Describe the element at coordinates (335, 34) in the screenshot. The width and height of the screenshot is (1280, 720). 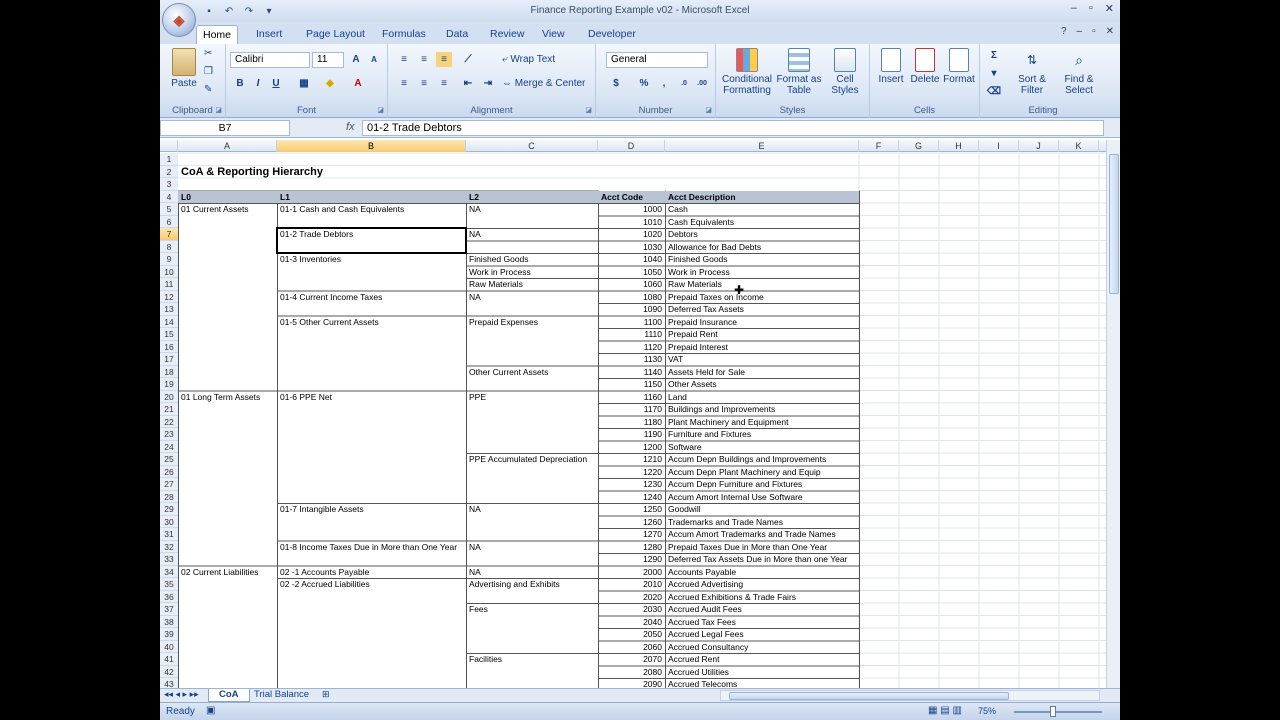
I see `tab-page-layout: Page Layout` at that location.